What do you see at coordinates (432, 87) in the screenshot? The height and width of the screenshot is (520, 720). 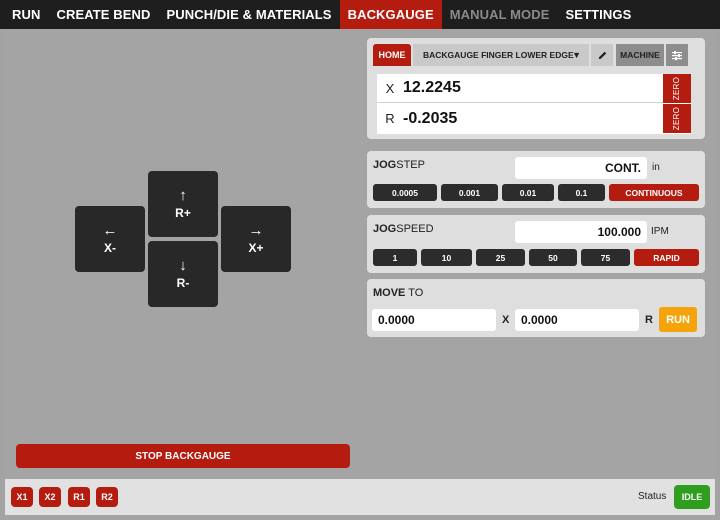 I see `axis-x-value: 12.2245` at bounding box center [432, 87].